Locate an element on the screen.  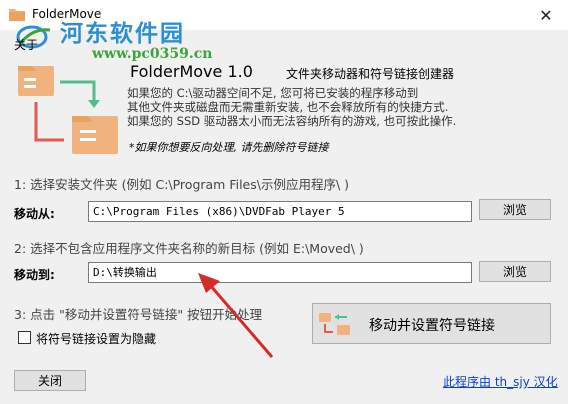
browse-to-button: 浏览 is located at coordinates (515, 271).